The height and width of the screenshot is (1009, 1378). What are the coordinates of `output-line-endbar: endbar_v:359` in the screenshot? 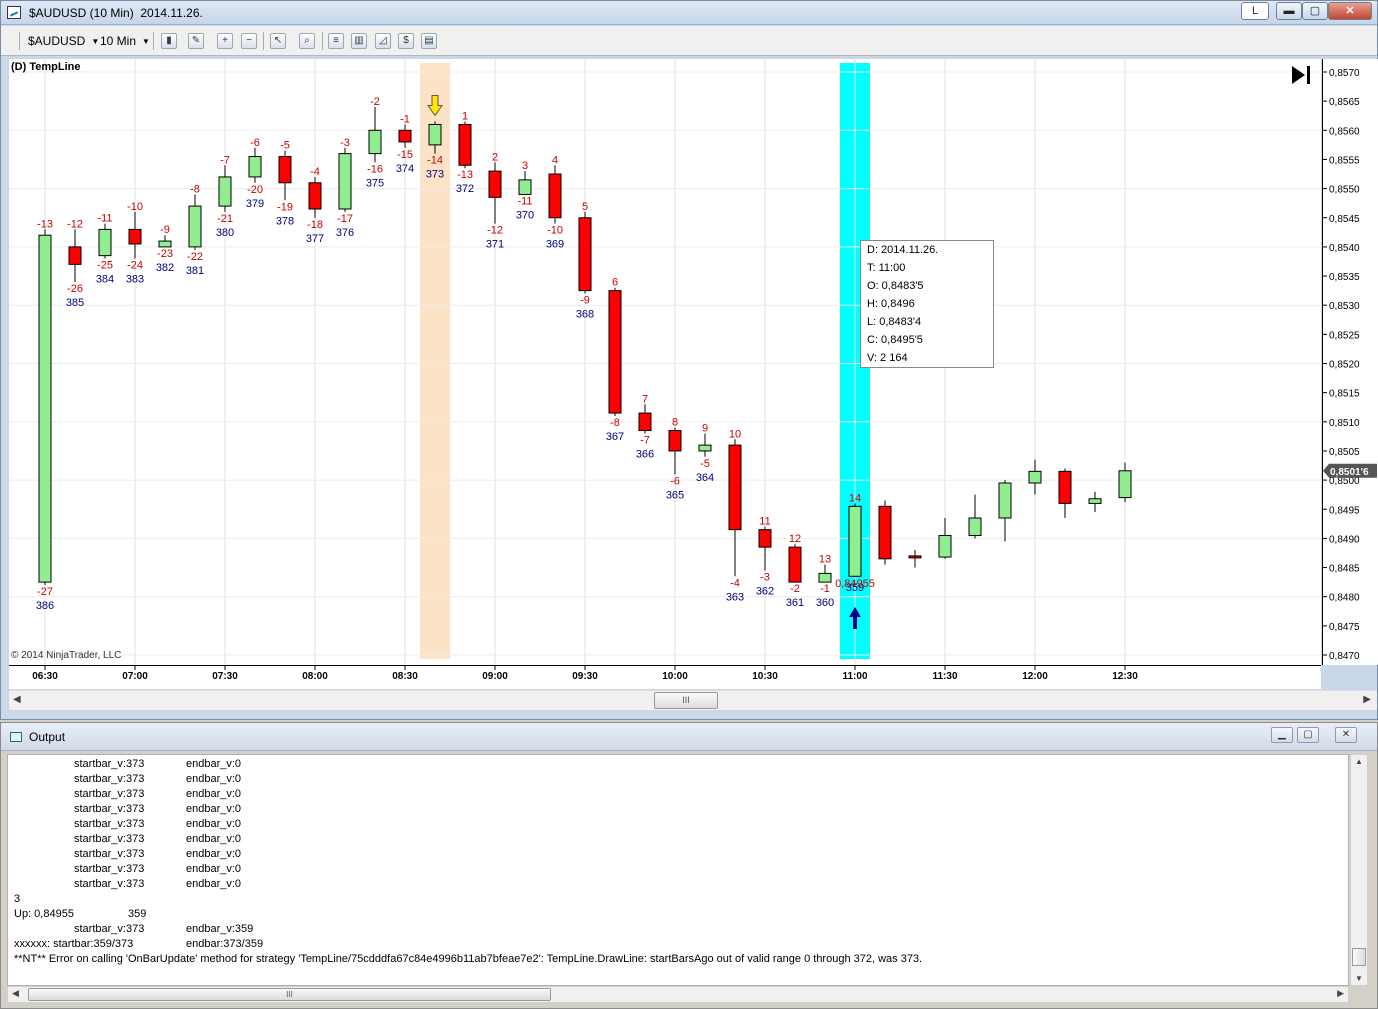 It's located at (220, 929).